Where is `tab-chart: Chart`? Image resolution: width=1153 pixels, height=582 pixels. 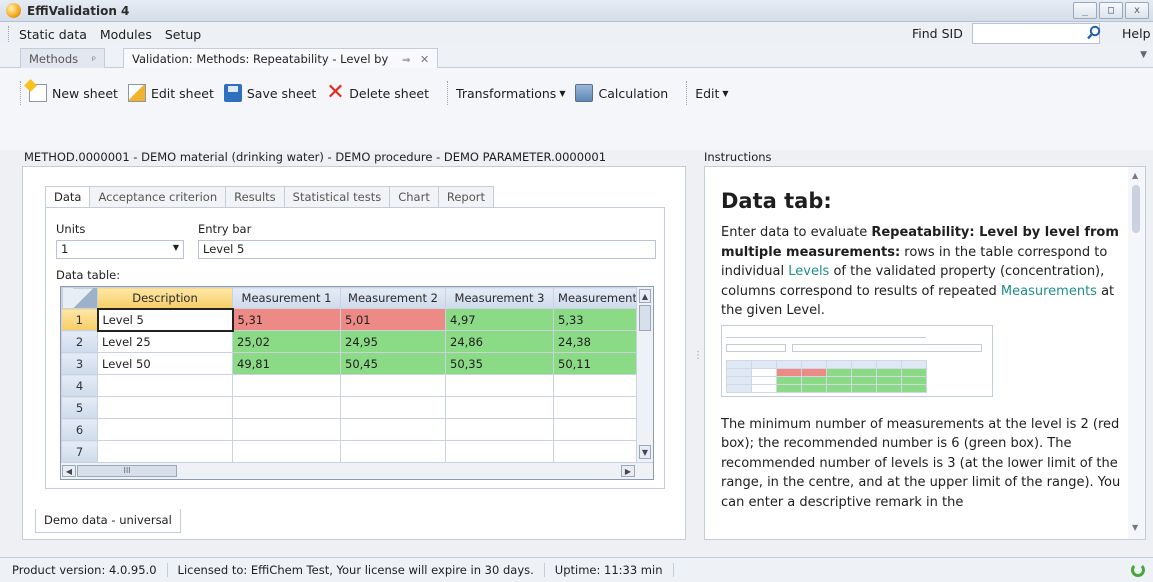
tab-chart: Chart is located at coordinates (413, 197).